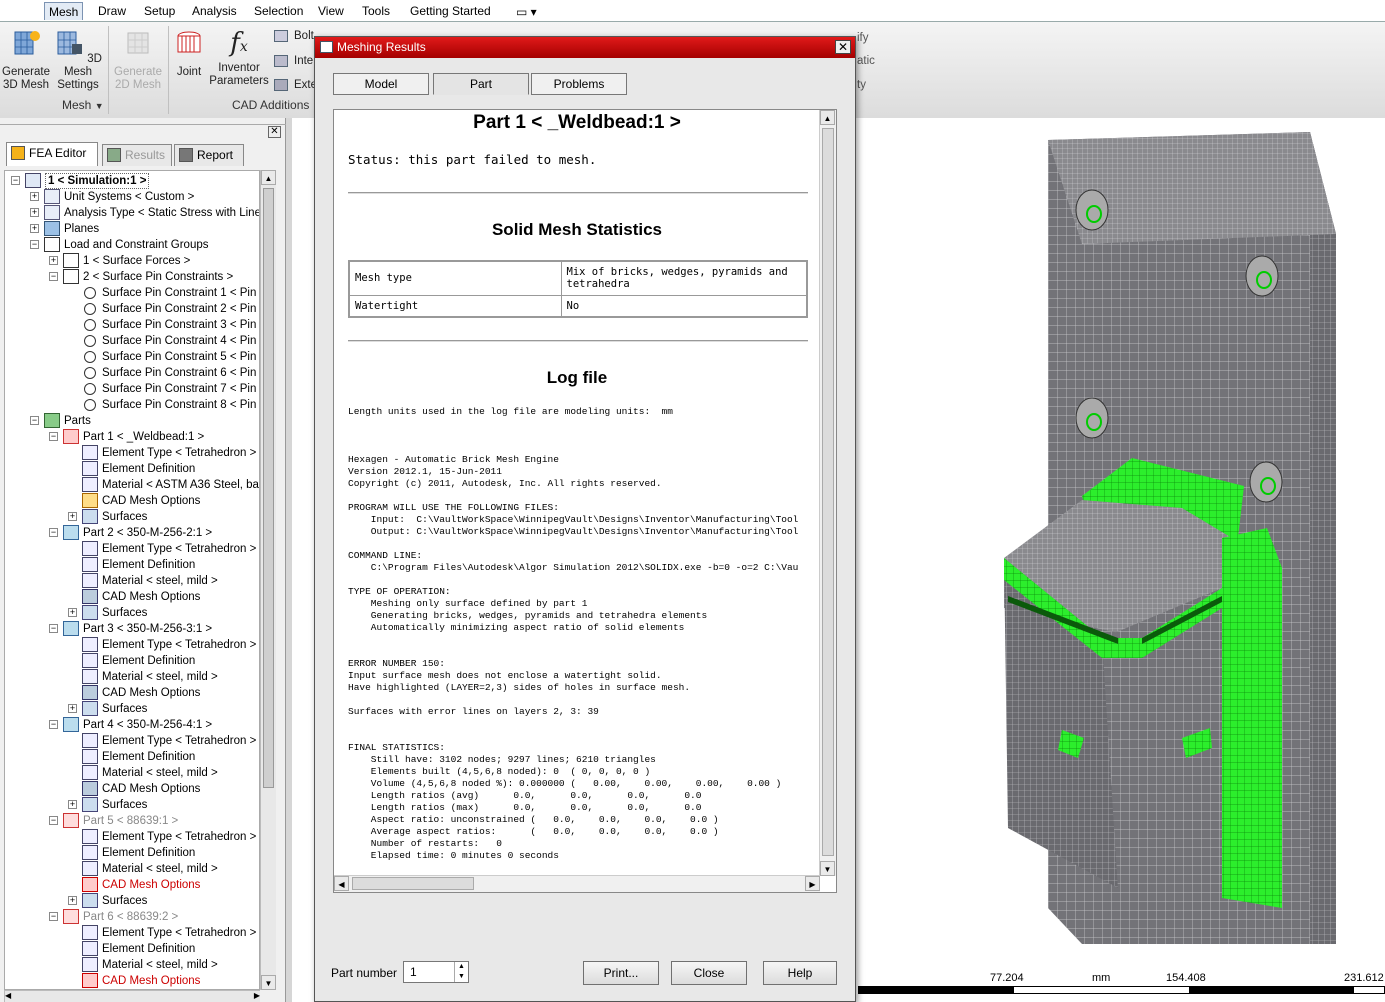 The width and height of the screenshot is (1385, 1002). I want to click on tree-item: − Part 6 < 88639:2 >, so click(132, 917).